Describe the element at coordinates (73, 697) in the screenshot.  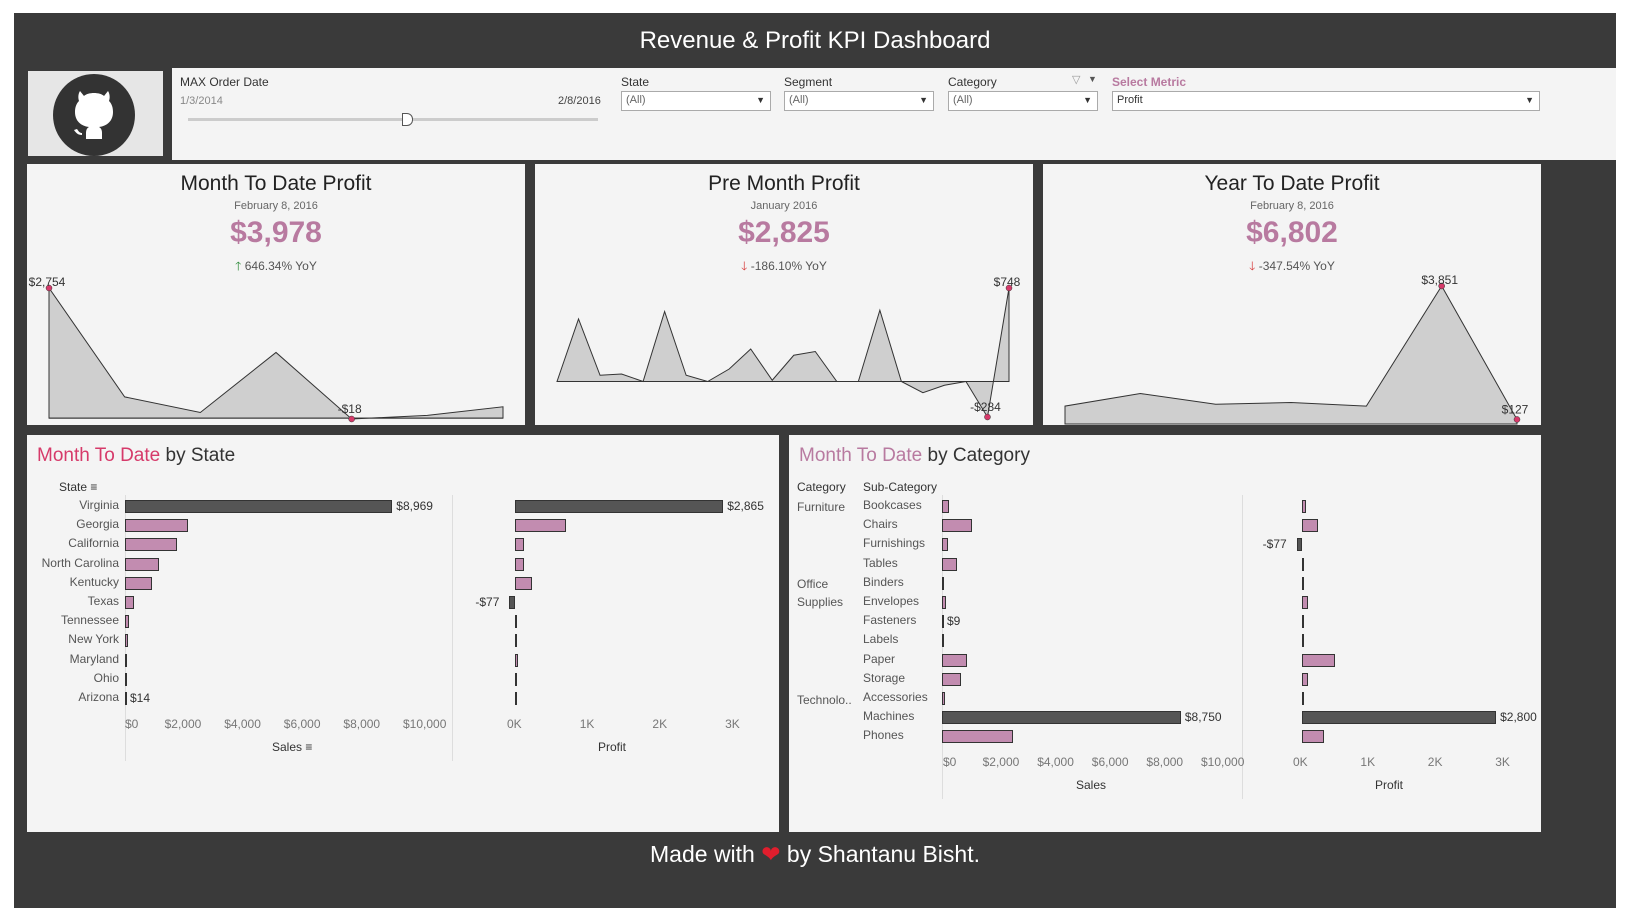
I see `state-row-label: Arizona` at that location.